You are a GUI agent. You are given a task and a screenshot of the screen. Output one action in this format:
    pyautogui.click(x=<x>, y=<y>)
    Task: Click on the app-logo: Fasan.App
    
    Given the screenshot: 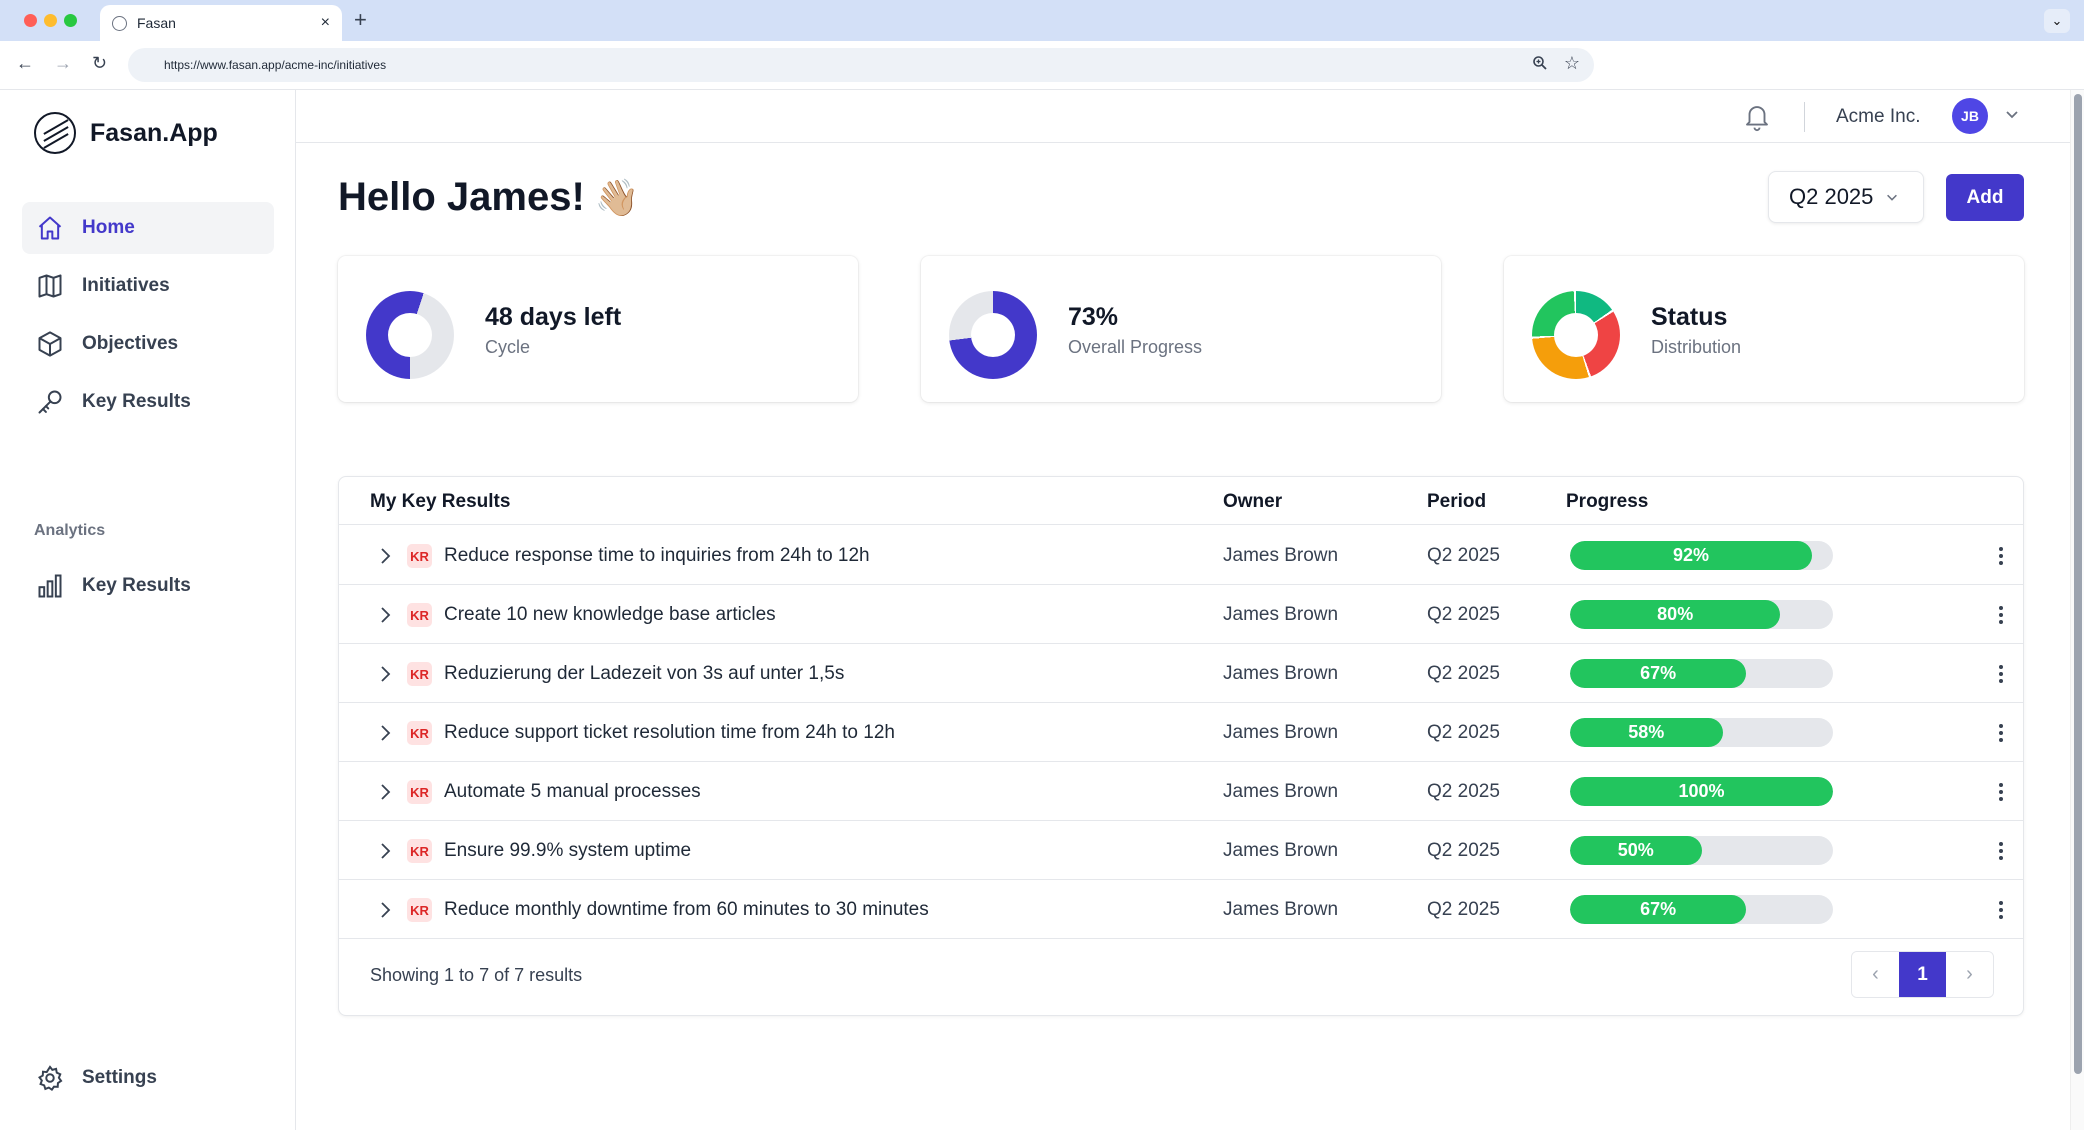 What is the action you would take?
    pyautogui.click(x=126, y=133)
    